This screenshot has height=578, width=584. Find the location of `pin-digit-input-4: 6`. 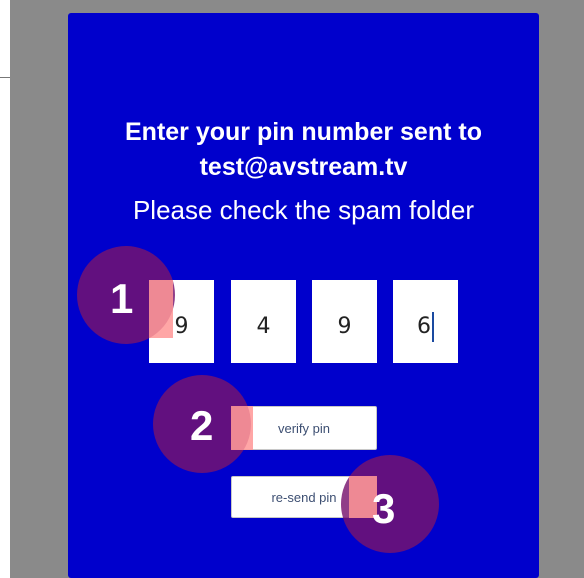

pin-digit-input-4: 6 is located at coordinates (425, 321).